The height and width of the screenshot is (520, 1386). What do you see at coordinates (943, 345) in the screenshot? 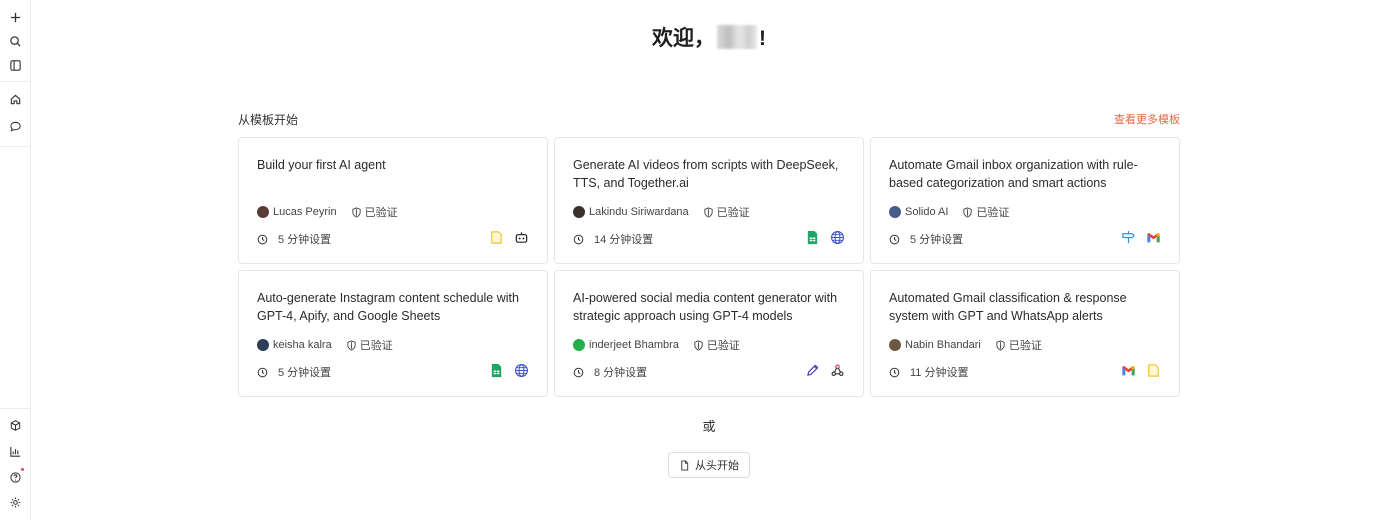
I see `template-author: Nabin Bhandari` at bounding box center [943, 345].